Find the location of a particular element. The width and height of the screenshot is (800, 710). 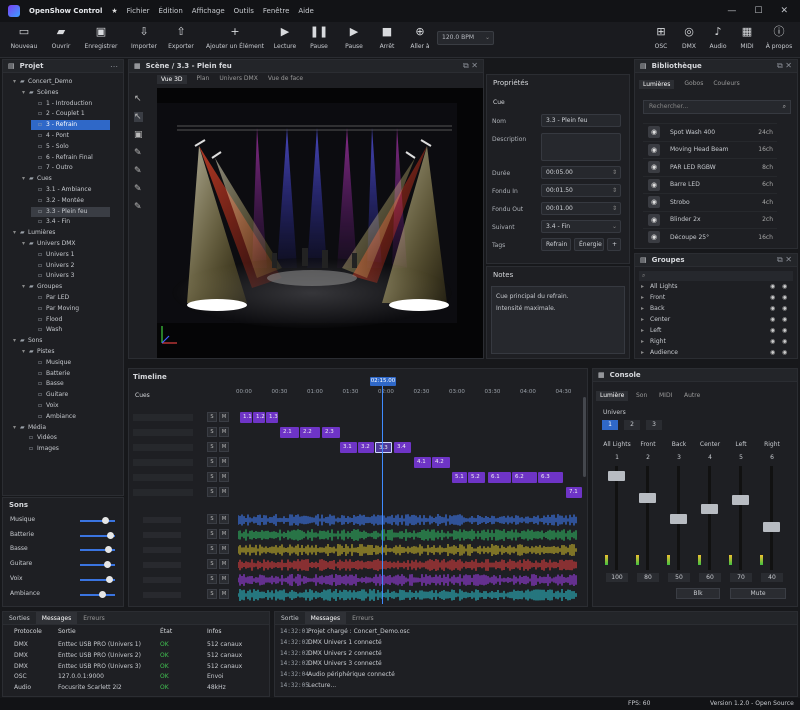

playhead-line is located at coordinates (382, 495).